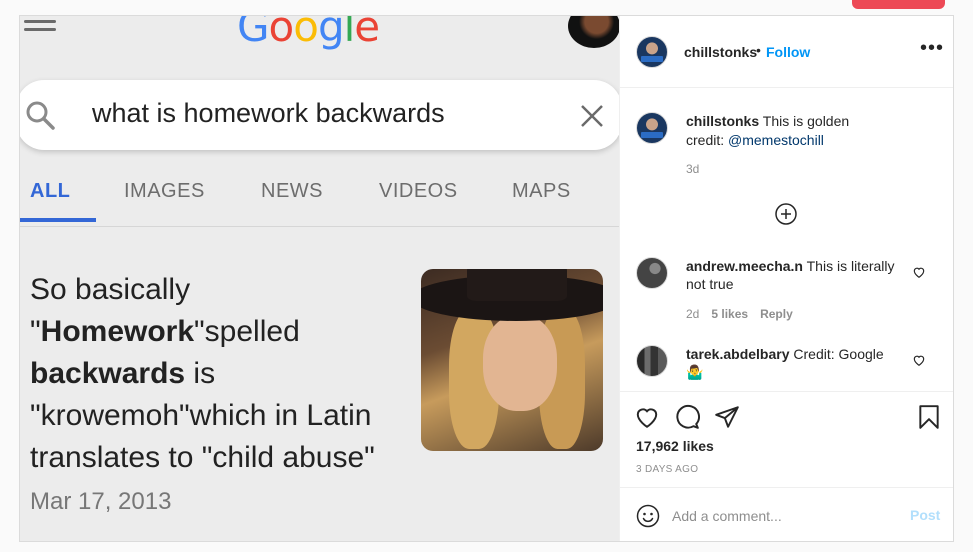 This screenshot has height=552, width=973. What do you see at coordinates (693, 314) in the screenshot?
I see `comment-time: 2d` at bounding box center [693, 314].